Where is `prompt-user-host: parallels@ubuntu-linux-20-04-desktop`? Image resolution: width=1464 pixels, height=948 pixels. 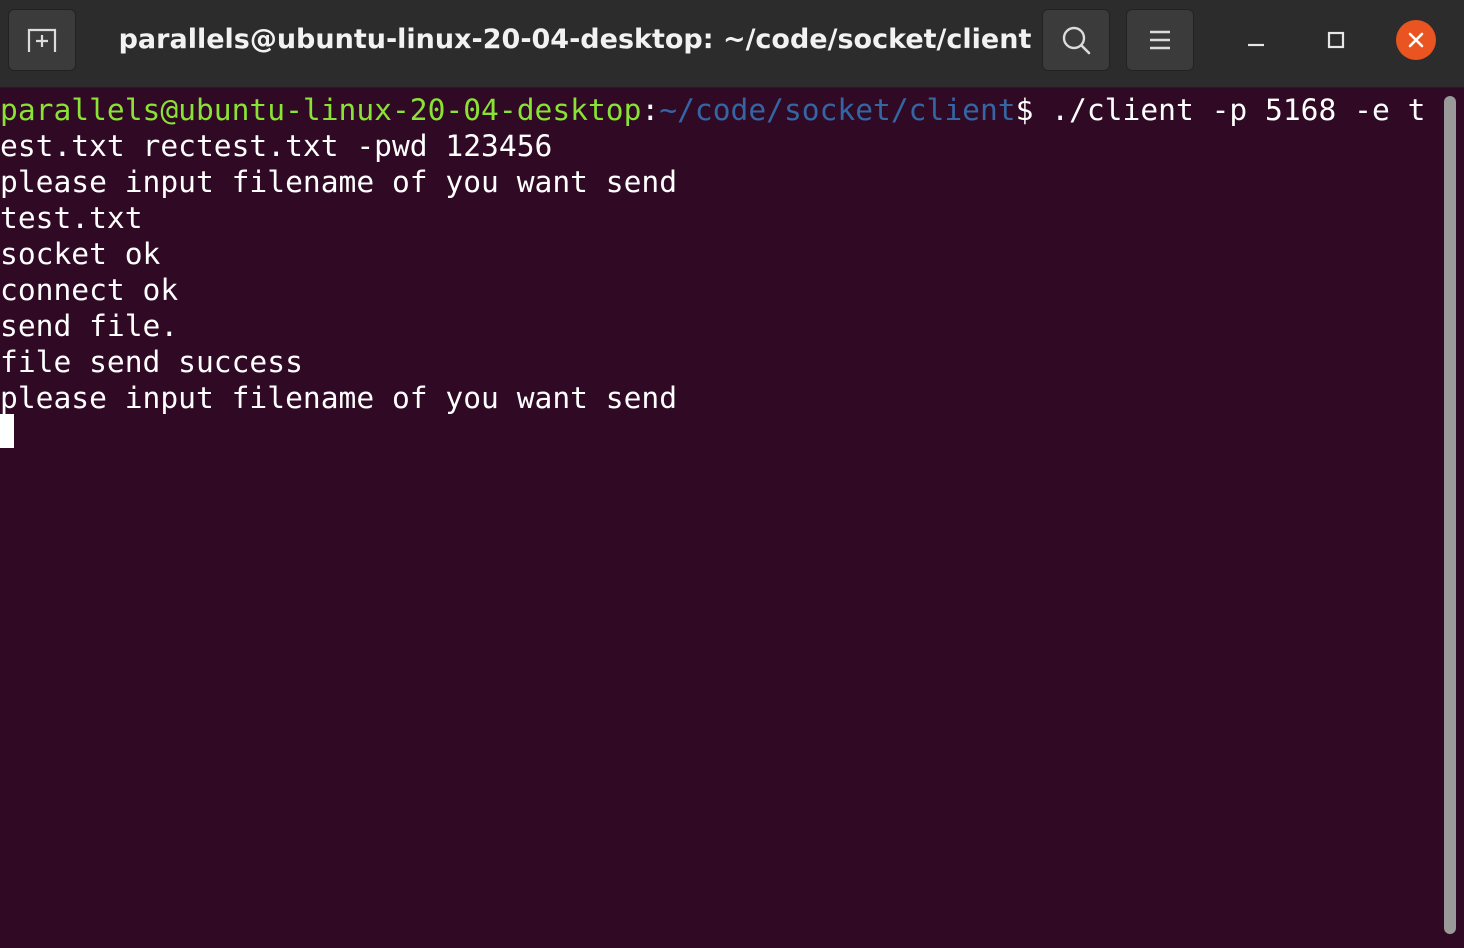 prompt-user-host: parallels@ubuntu-linux-20-04-desktop is located at coordinates (321, 110).